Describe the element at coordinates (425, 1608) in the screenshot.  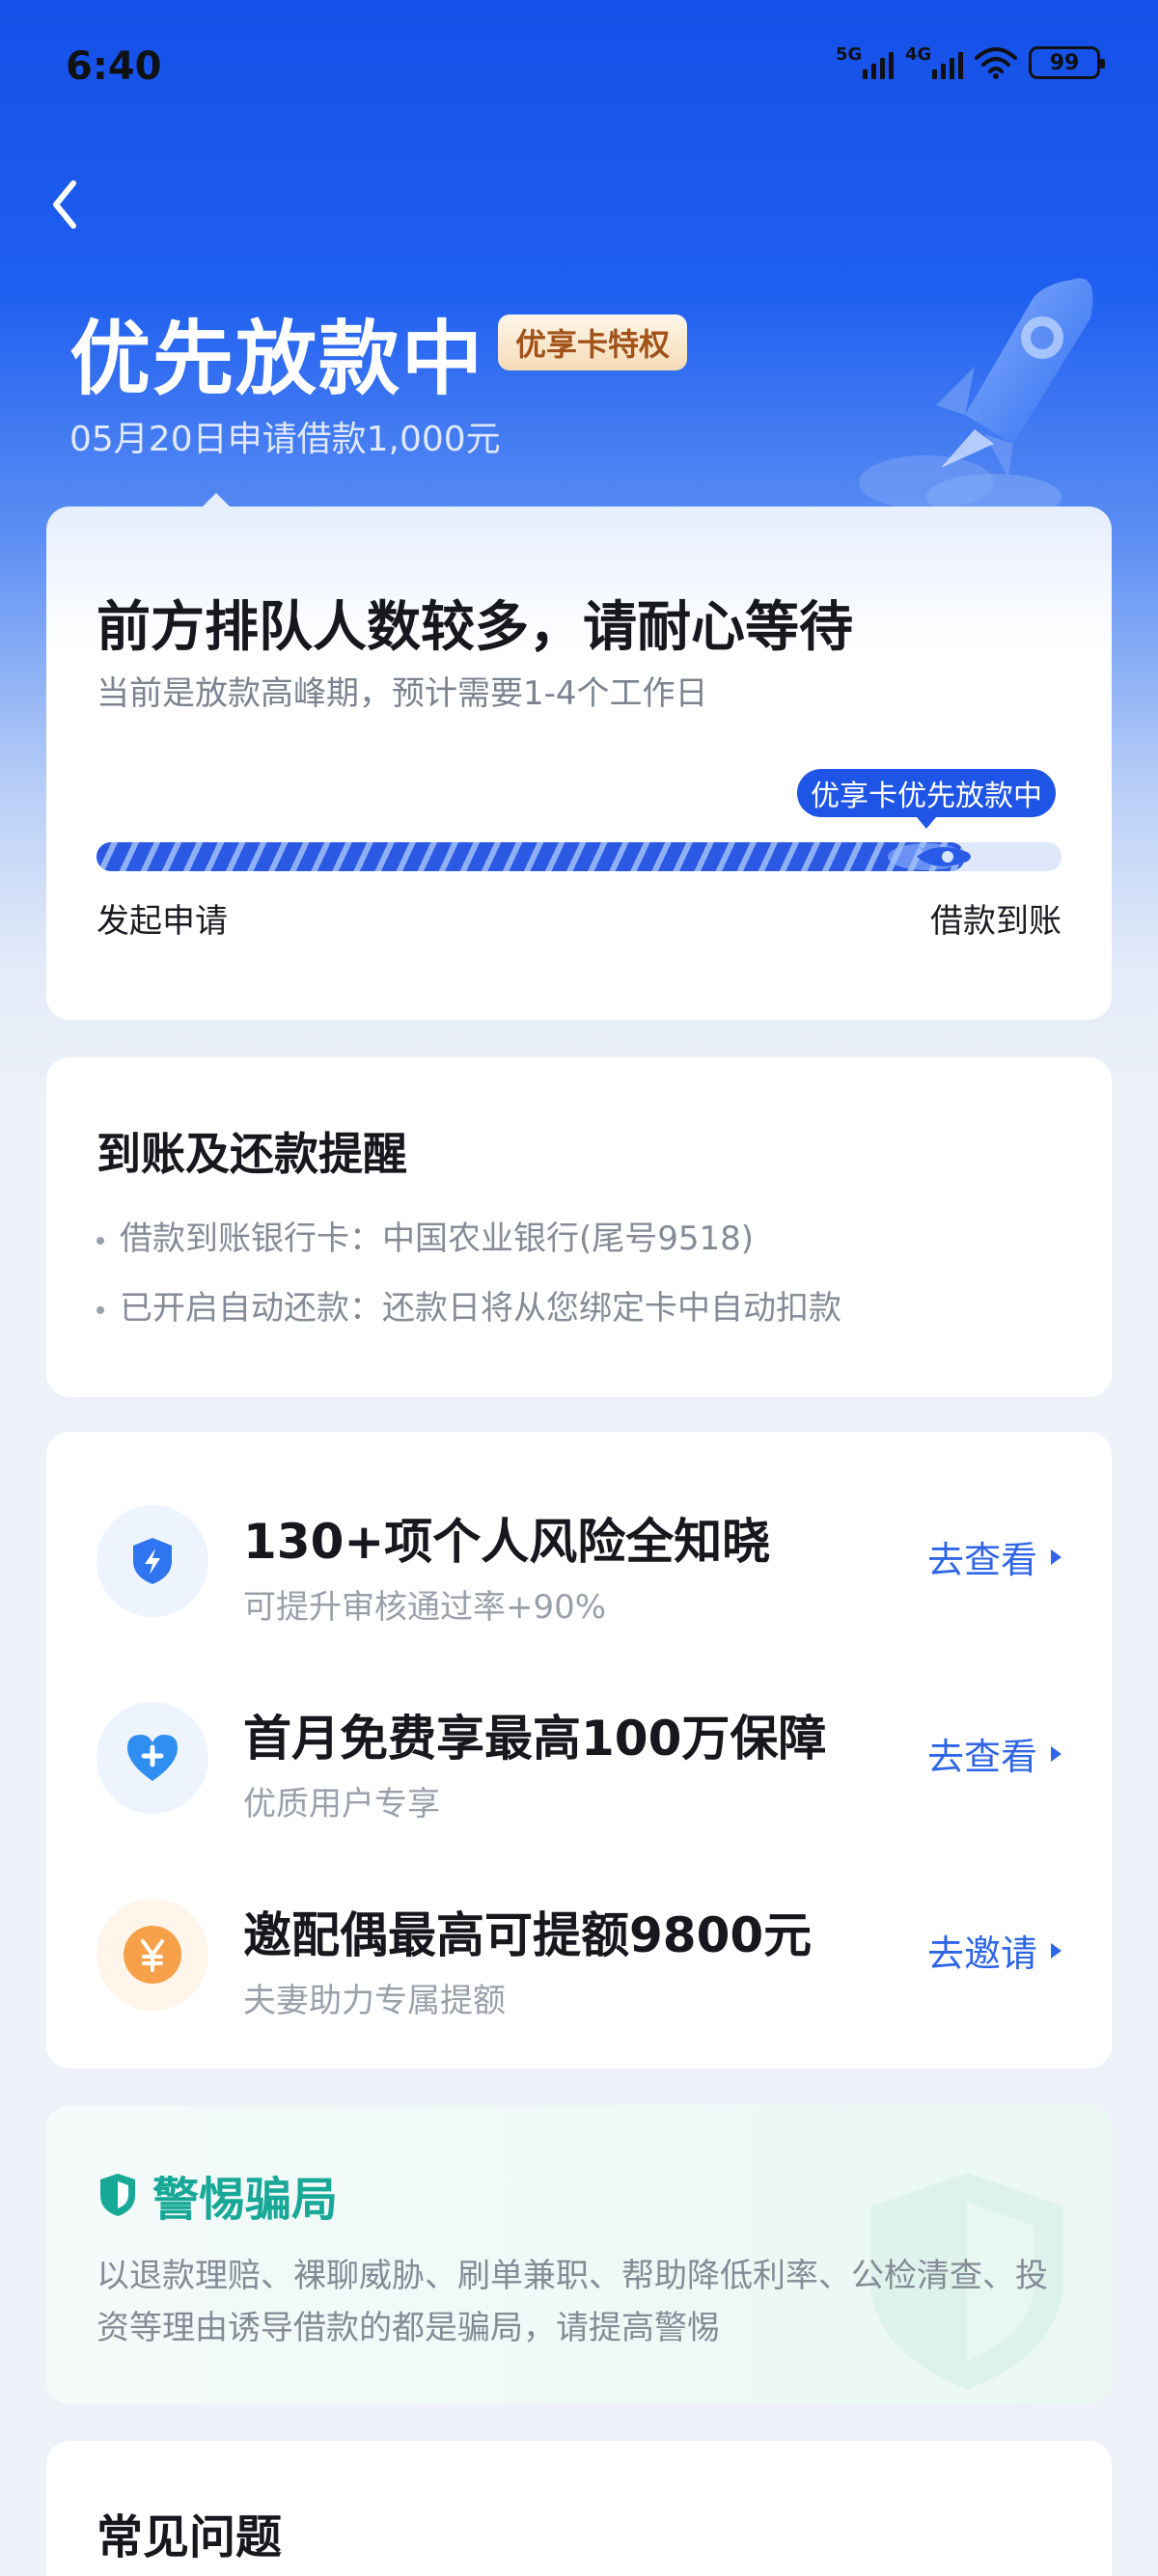
I see `service-subtitle: 可提升审核通过率+90%` at that location.